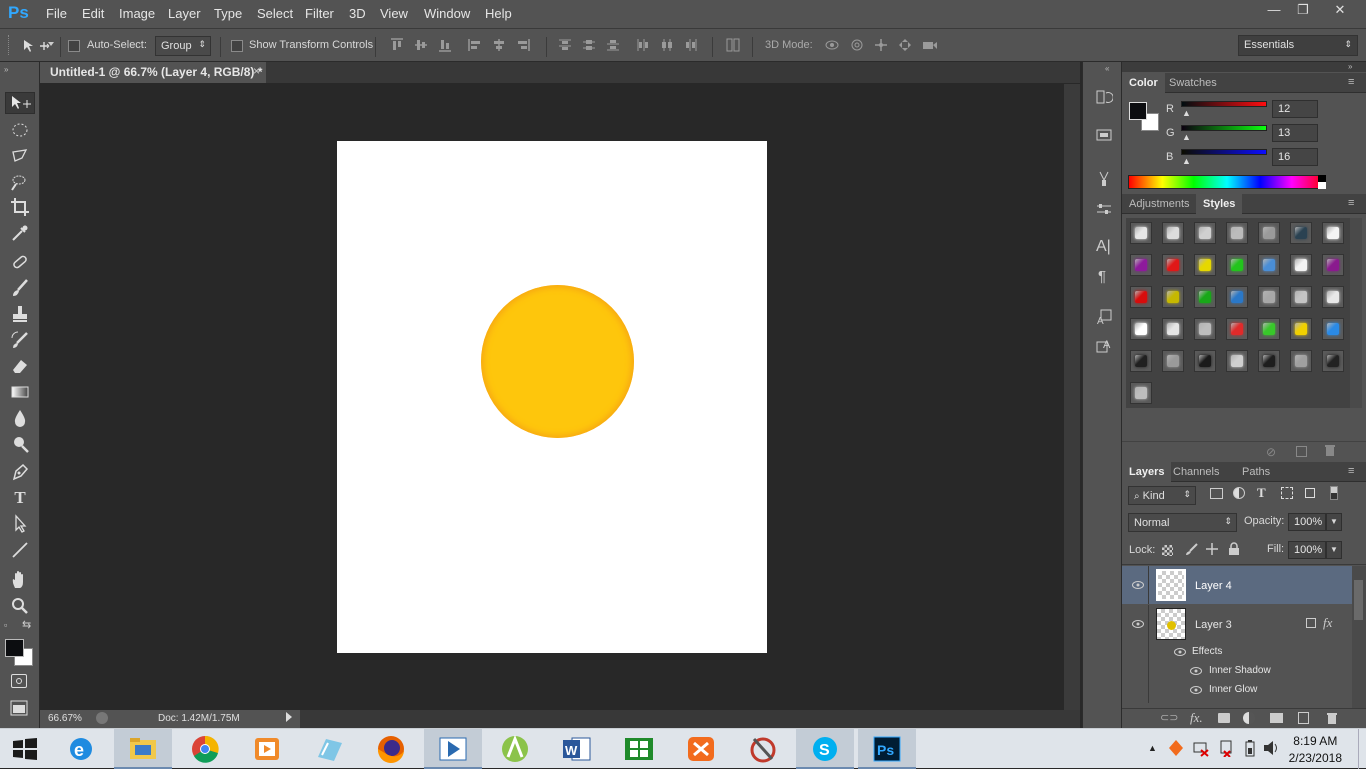  What do you see at coordinates (1256, 472) in the screenshot?
I see `tab-paths: Paths` at bounding box center [1256, 472].